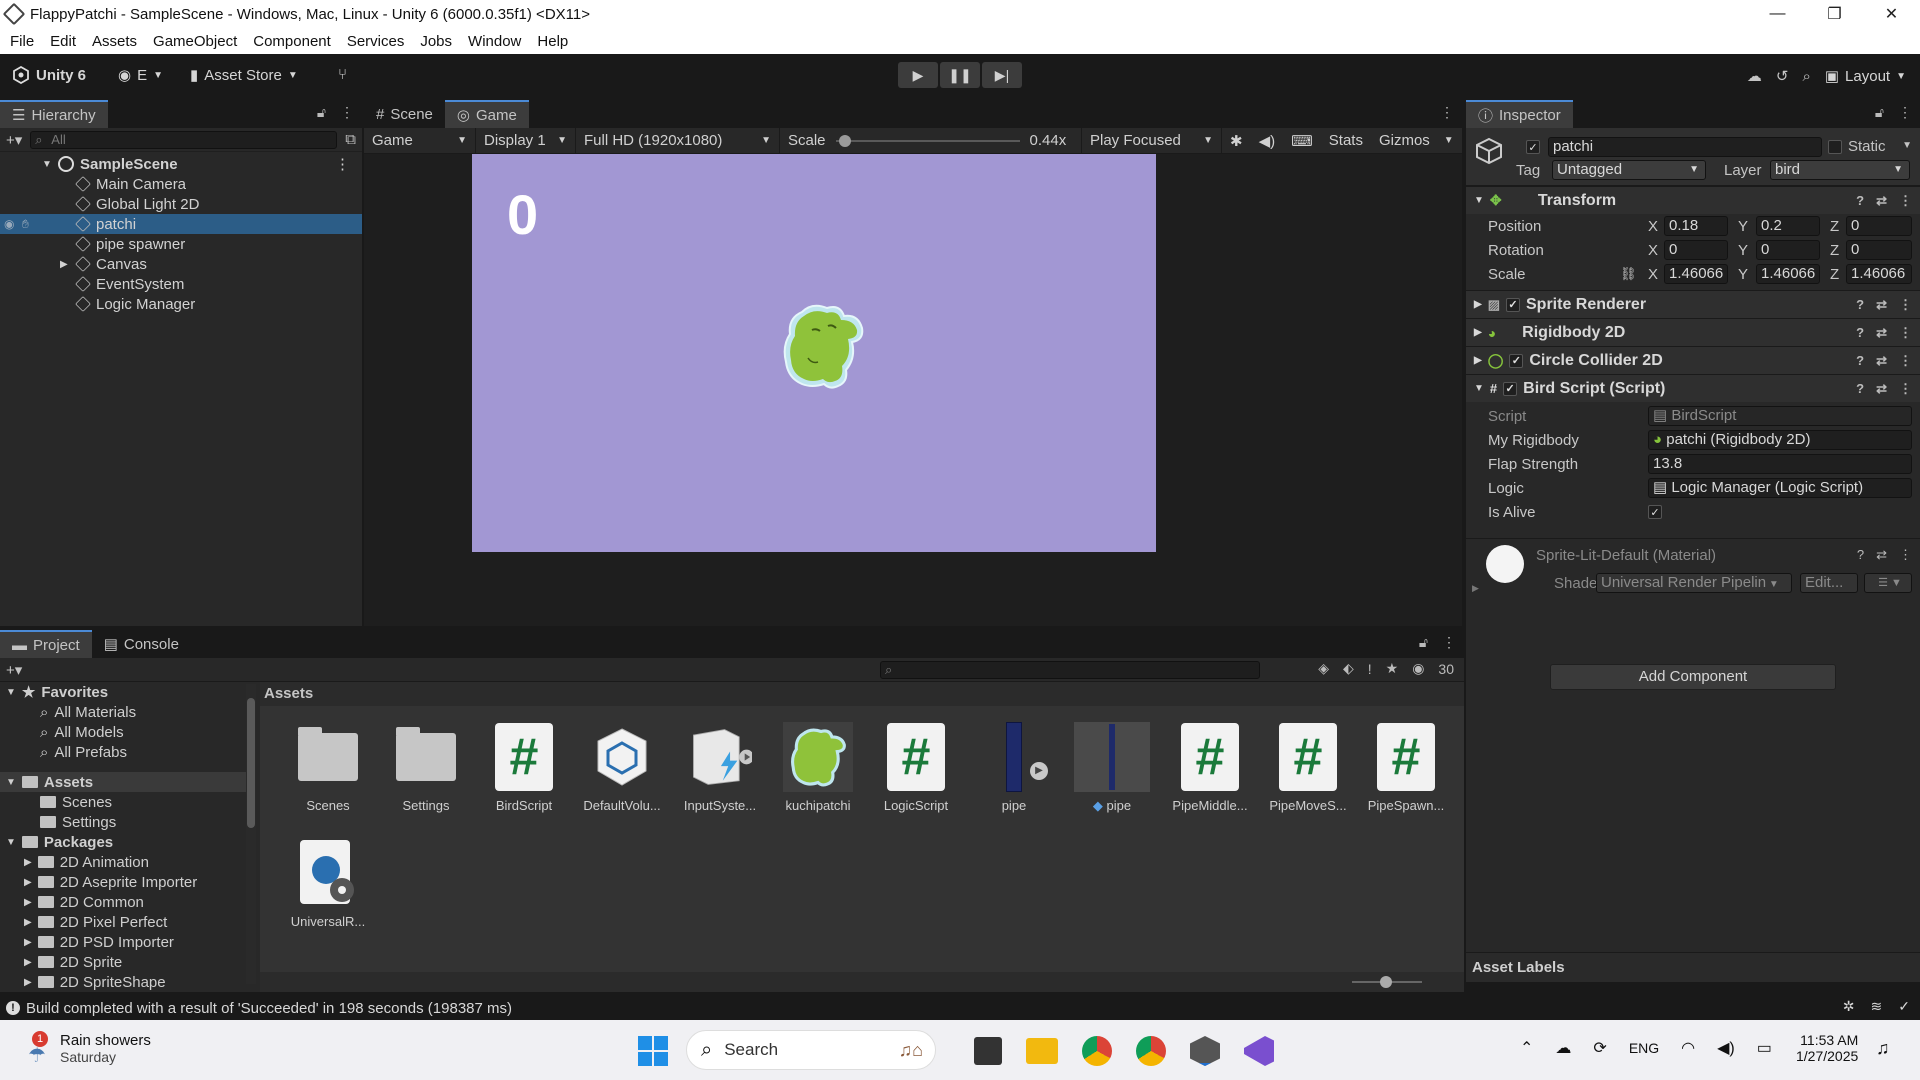 The height and width of the screenshot is (1080, 1920). I want to click on icon-size-slider-thumb, so click(1386, 982).